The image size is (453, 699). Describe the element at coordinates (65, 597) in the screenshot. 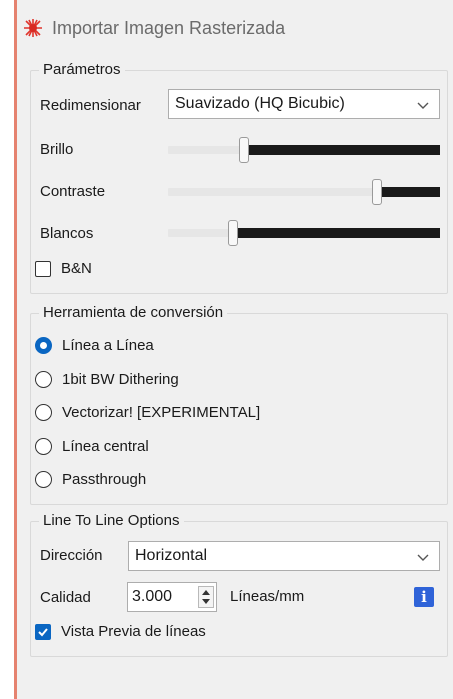

I see `quality-label: Calidad` at that location.